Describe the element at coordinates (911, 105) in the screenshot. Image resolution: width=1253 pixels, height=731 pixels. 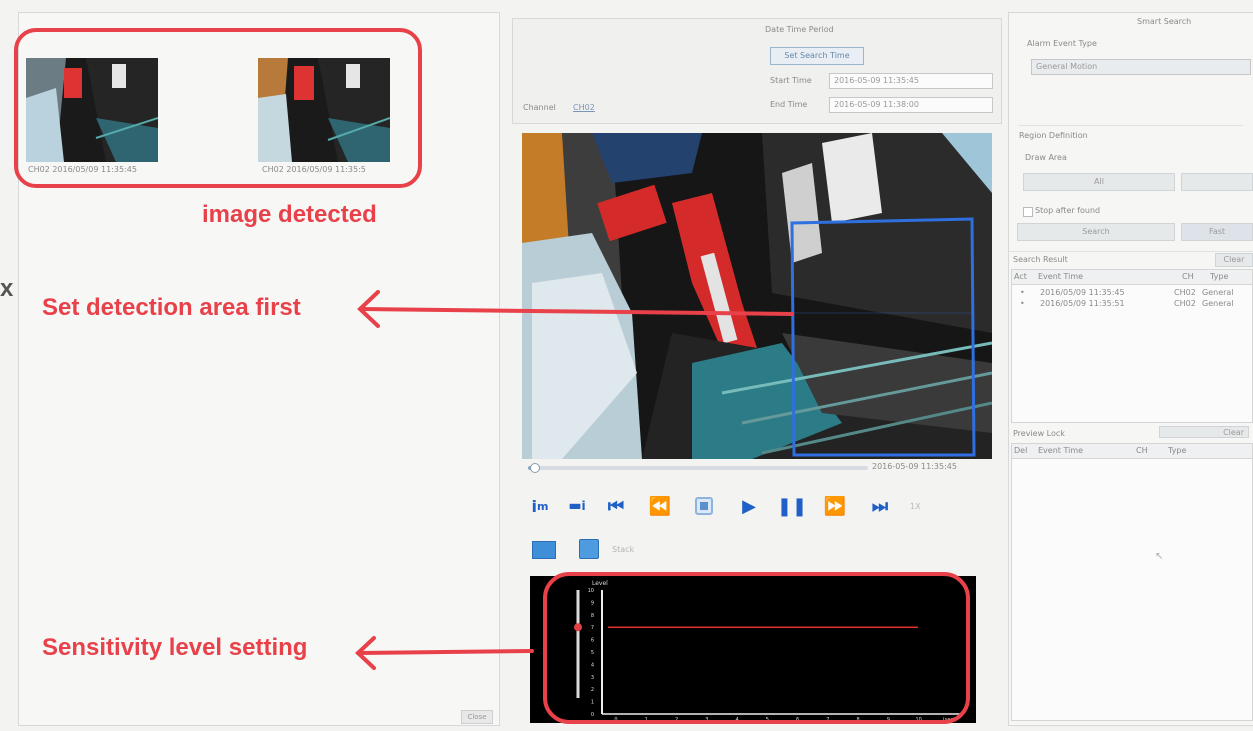
I see `end-time-field: 2016-05-09 11:38:00` at that location.